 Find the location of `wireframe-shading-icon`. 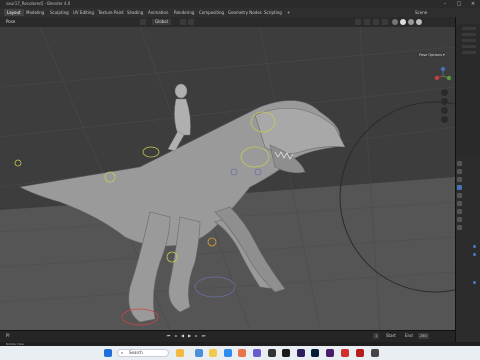

wireframe-shading-icon is located at coordinates (395, 22).